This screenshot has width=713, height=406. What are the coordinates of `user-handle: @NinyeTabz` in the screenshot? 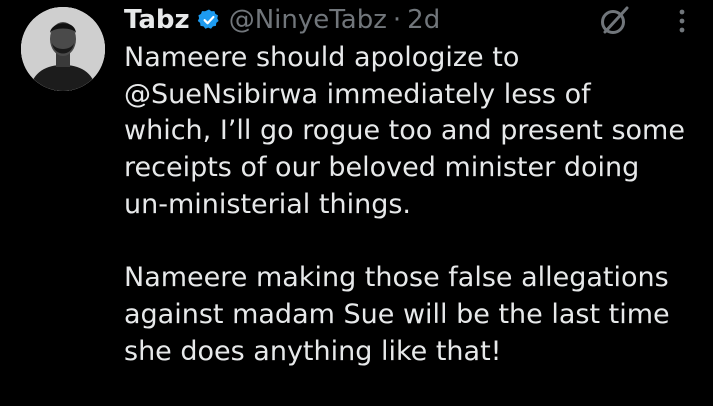 It's located at (308, 20).